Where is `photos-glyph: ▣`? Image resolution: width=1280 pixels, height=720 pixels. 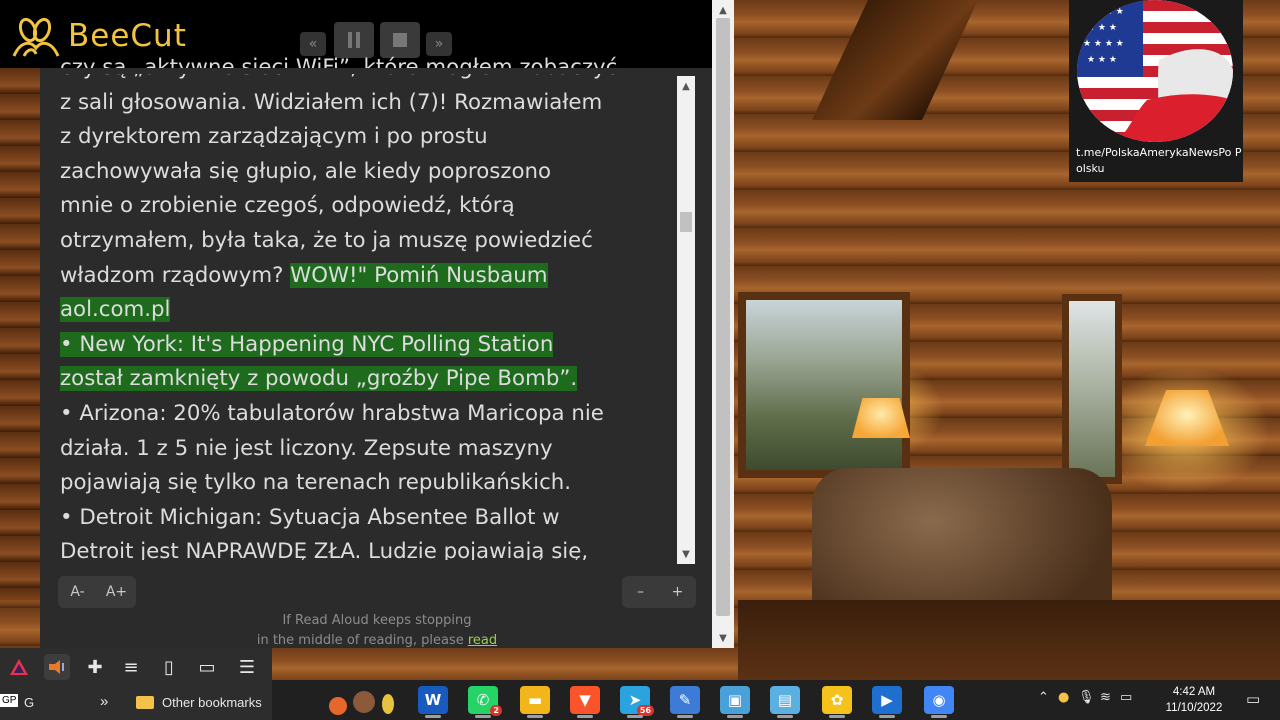
photos-glyph: ▣ is located at coordinates (735, 700).